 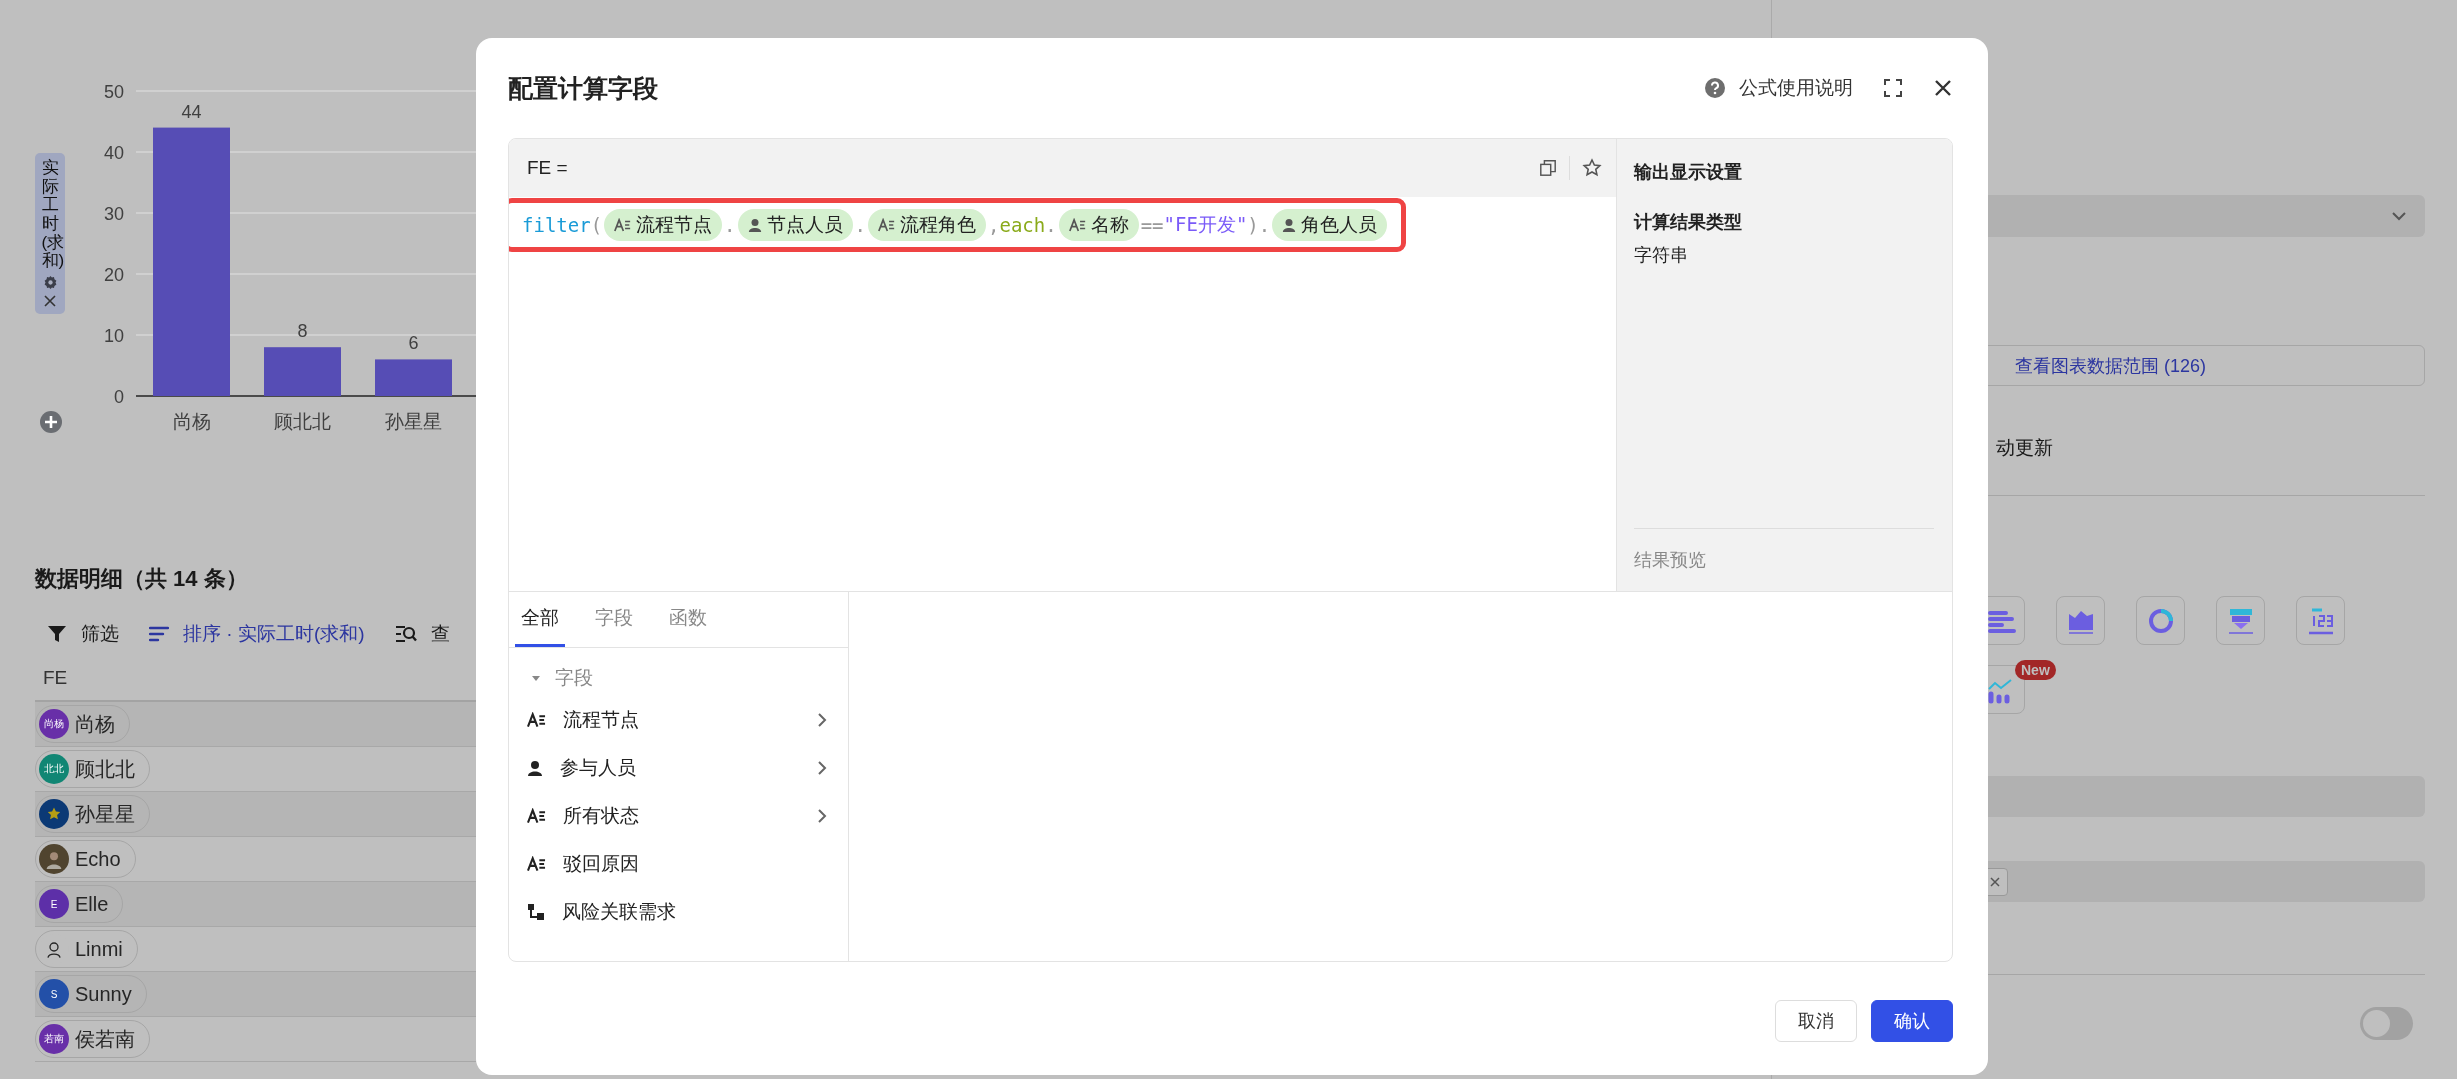 What do you see at coordinates (1022, 225) in the screenshot?
I see `formula-keyword: each` at bounding box center [1022, 225].